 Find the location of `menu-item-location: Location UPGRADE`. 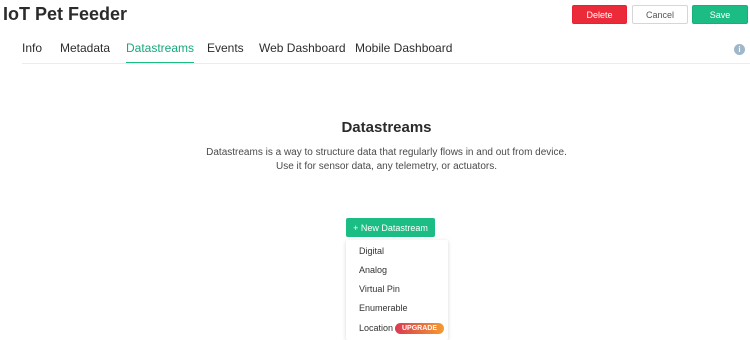

menu-item-location: Location UPGRADE is located at coordinates (402, 328).